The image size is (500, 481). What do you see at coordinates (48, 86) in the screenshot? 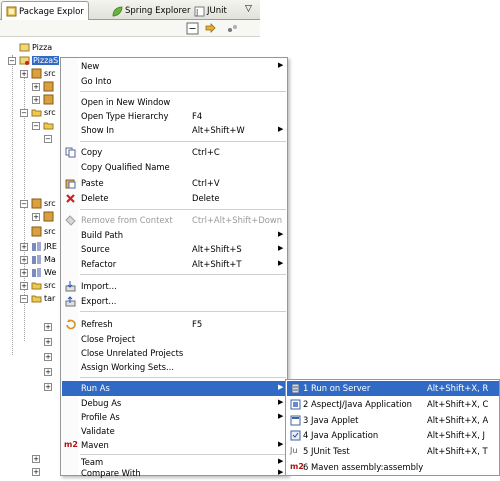
I see `package-icon` at bounding box center [48, 86].